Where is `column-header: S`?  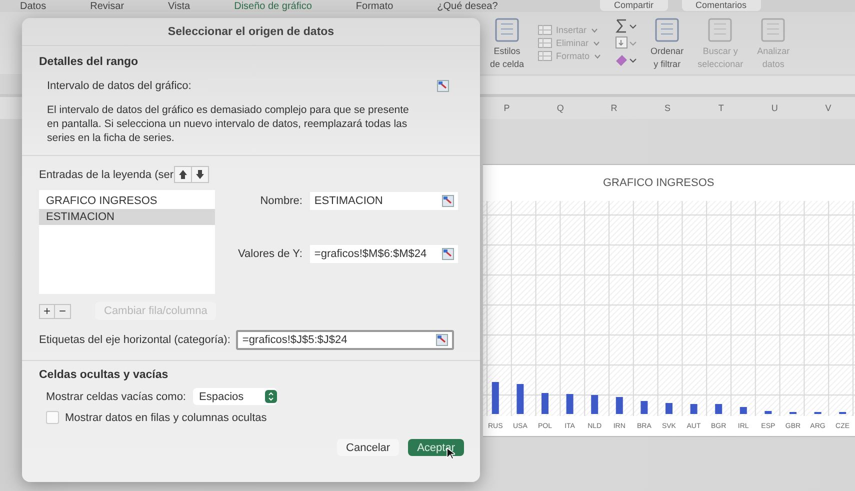 column-header: S is located at coordinates (667, 108).